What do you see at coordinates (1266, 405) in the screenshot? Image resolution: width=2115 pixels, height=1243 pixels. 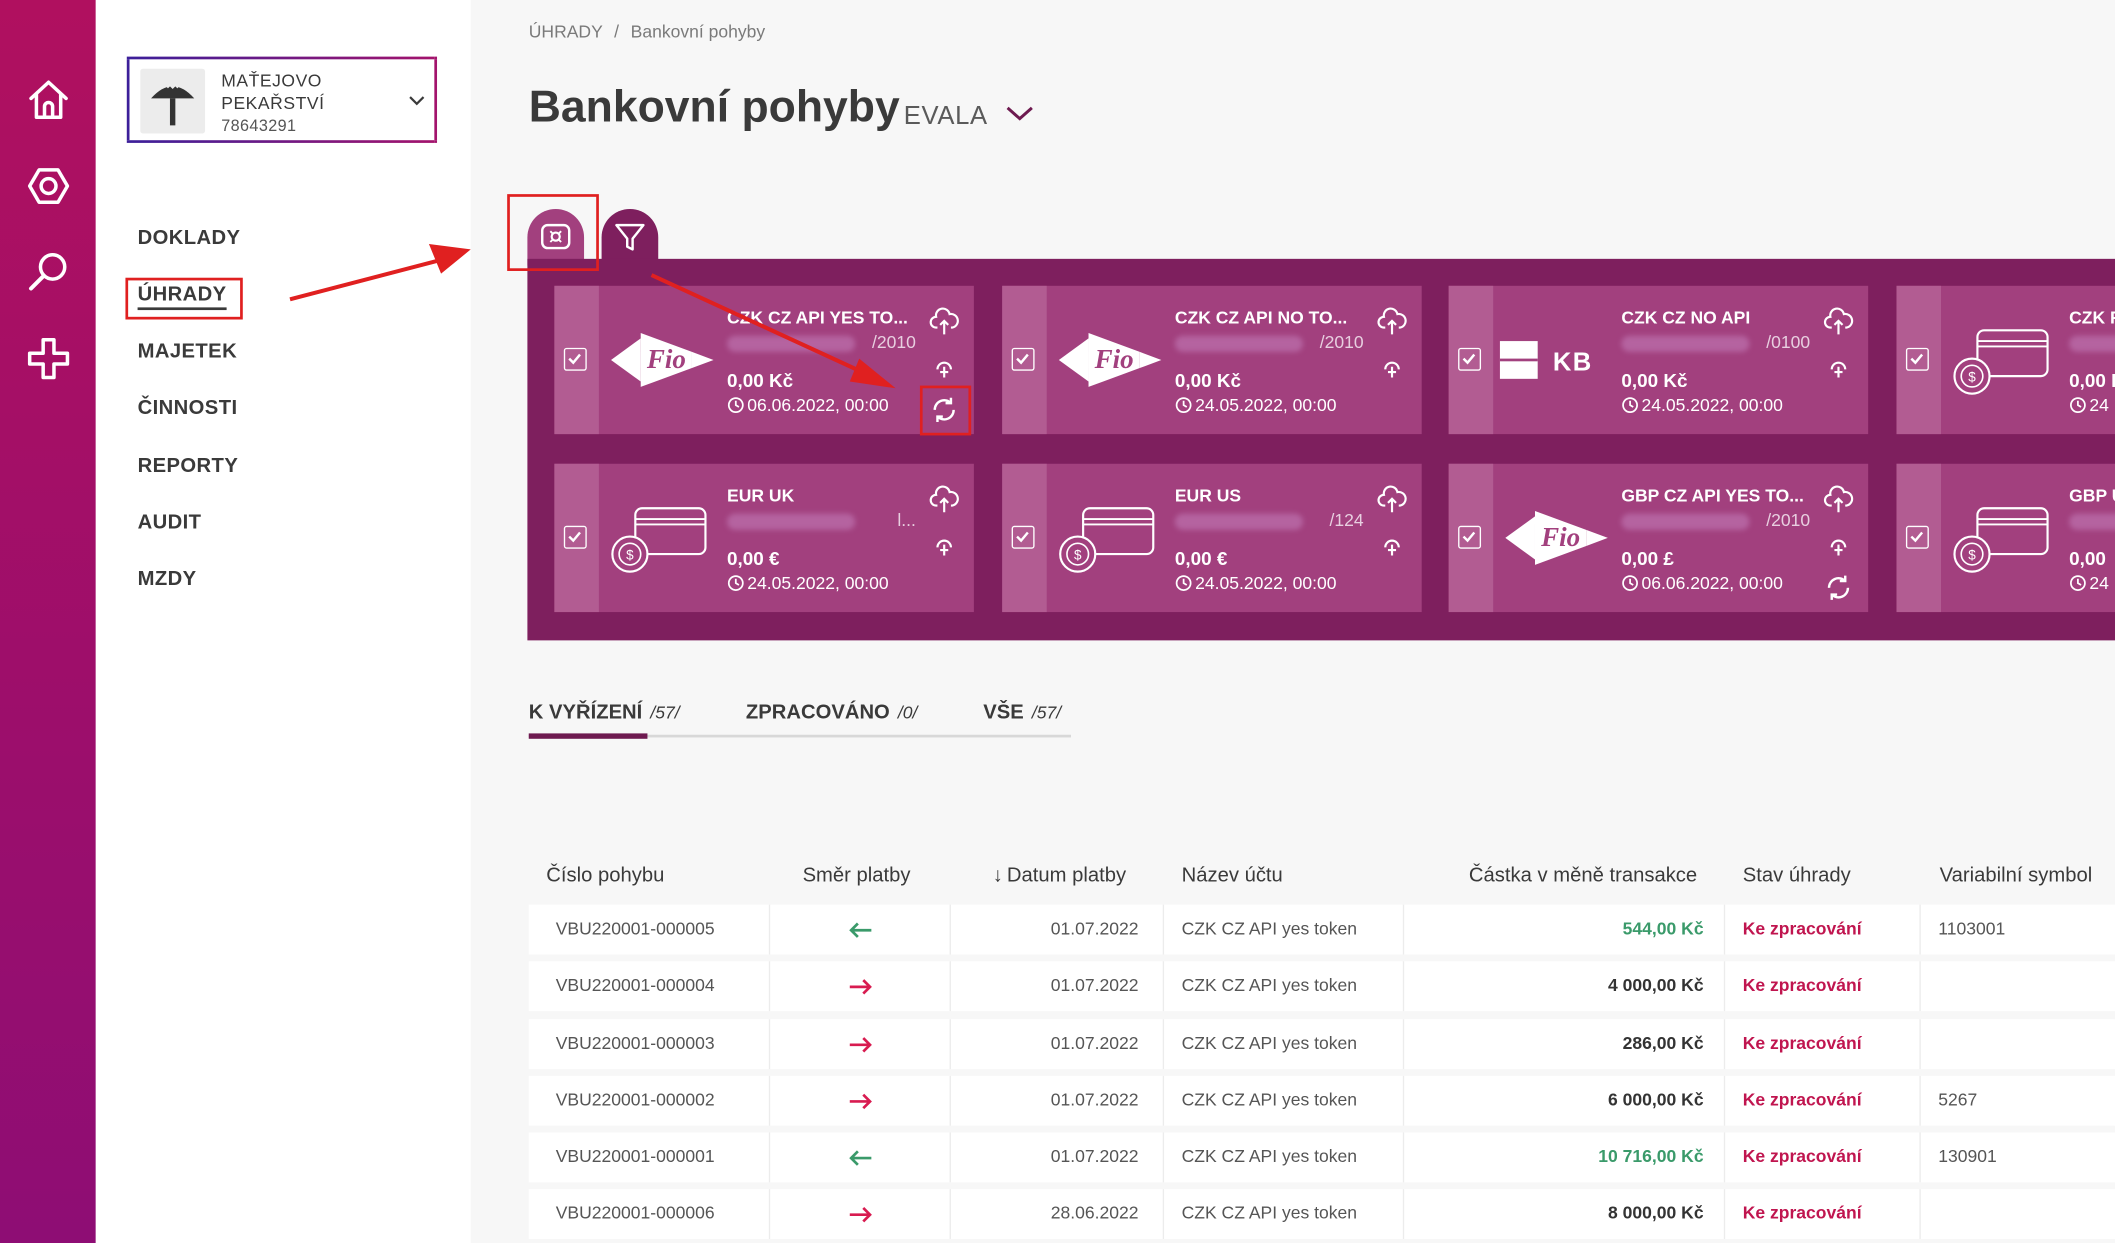 I see `account-date-text: 24.05.2022, 00:00` at bounding box center [1266, 405].